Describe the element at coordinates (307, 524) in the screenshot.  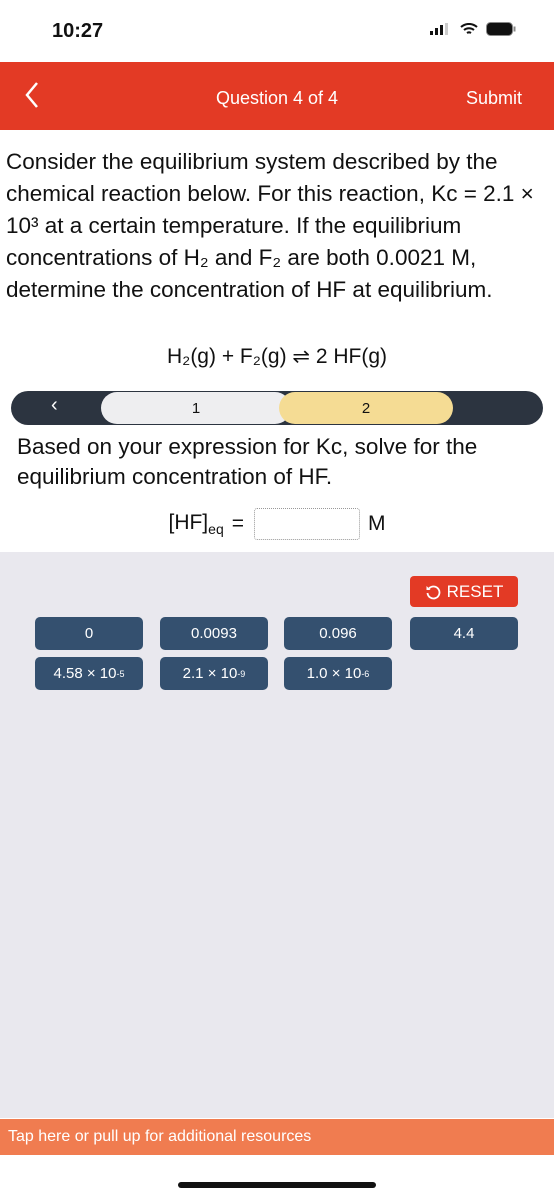
I see `answer-drop-box` at that location.